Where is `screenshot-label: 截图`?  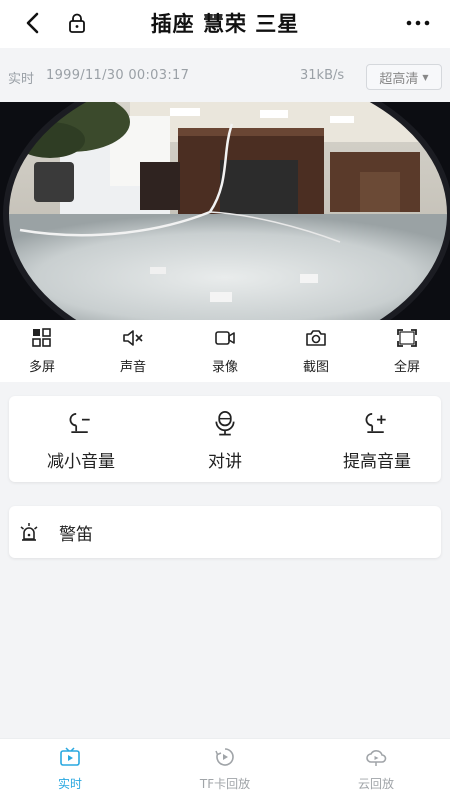 screenshot-label: 截图 is located at coordinates (315, 367).